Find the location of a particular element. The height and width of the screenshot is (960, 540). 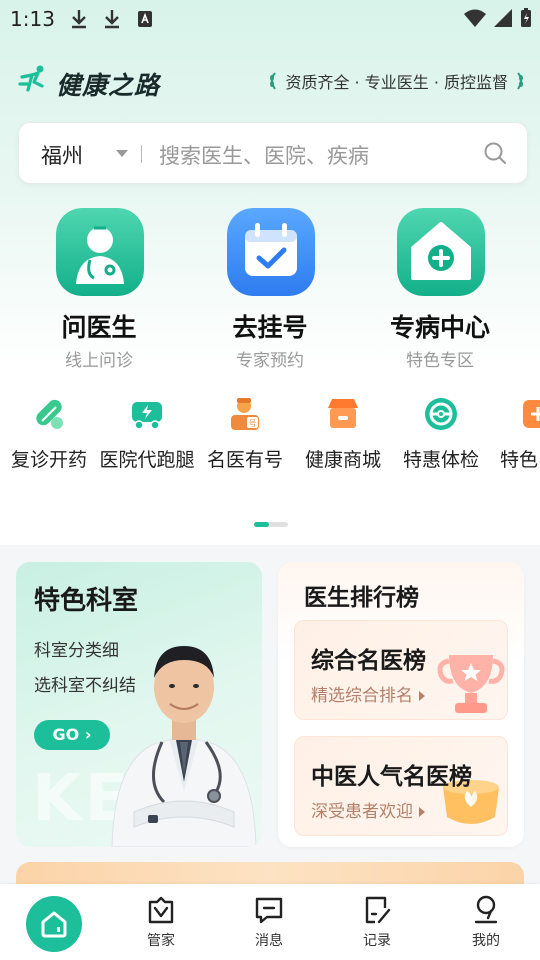

brand-name: 健康之路 is located at coordinates (108, 85).